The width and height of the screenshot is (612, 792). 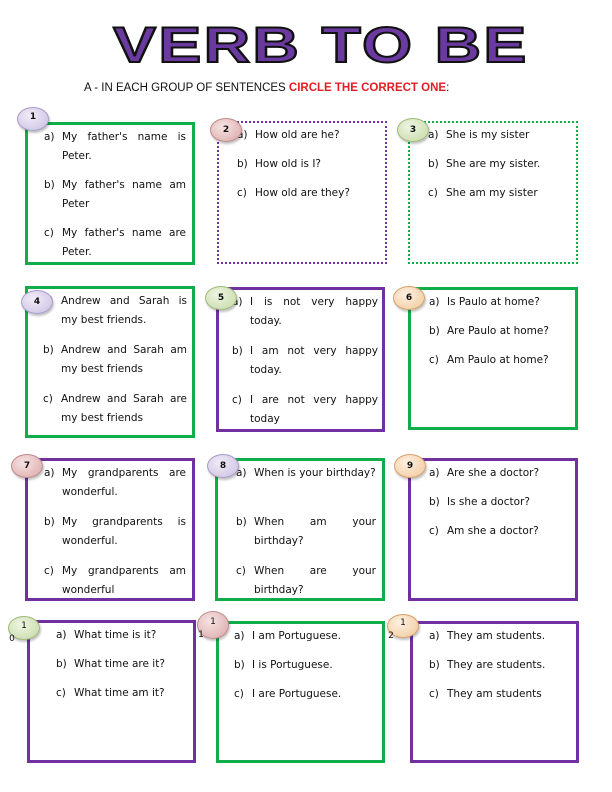 I want to click on option-a: a) My grandparents are wonderful., so click(x=115, y=483).